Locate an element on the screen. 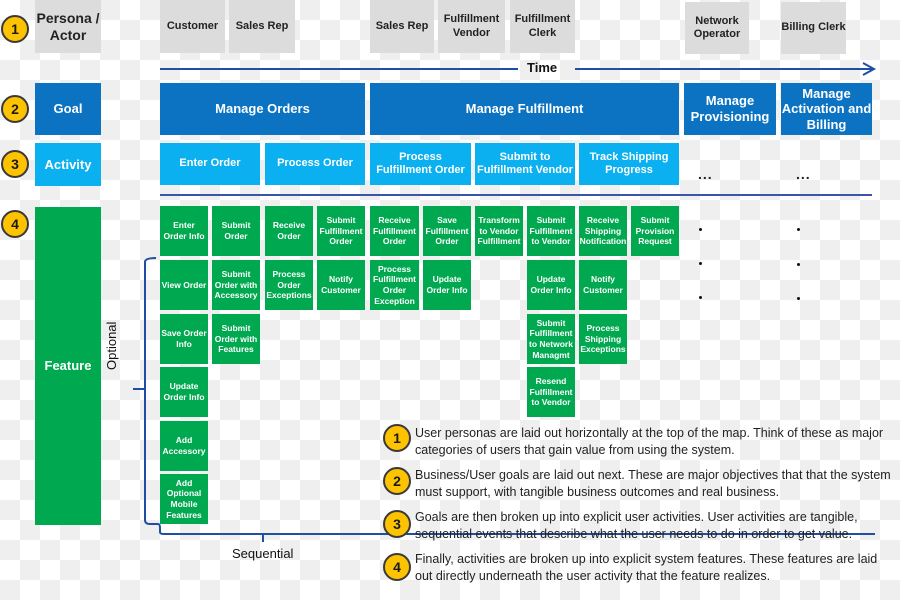  feature-card: Submit Fulfillment Order is located at coordinates (341, 231).